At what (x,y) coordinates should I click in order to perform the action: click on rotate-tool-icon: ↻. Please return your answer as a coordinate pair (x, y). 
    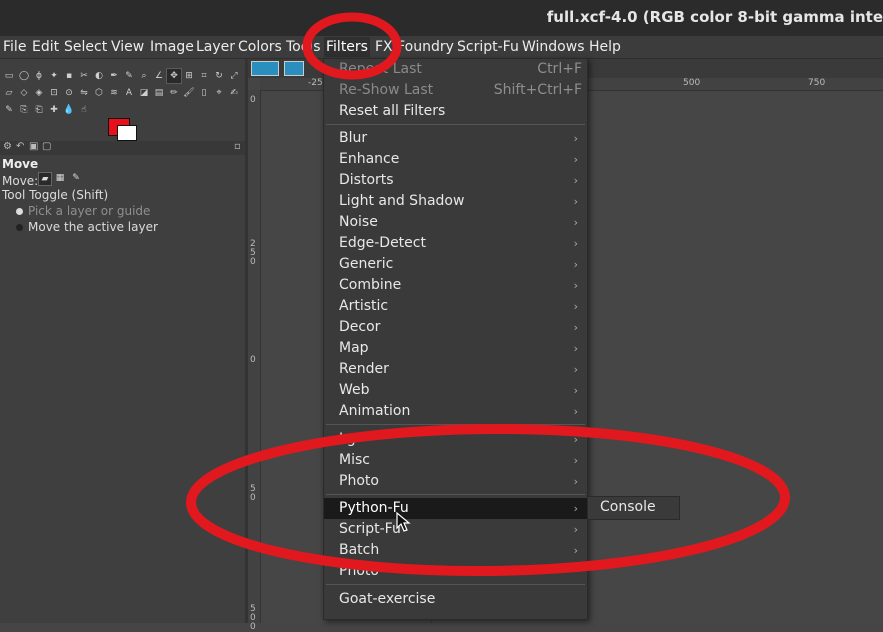
    Looking at the image, I should click on (219, 76).